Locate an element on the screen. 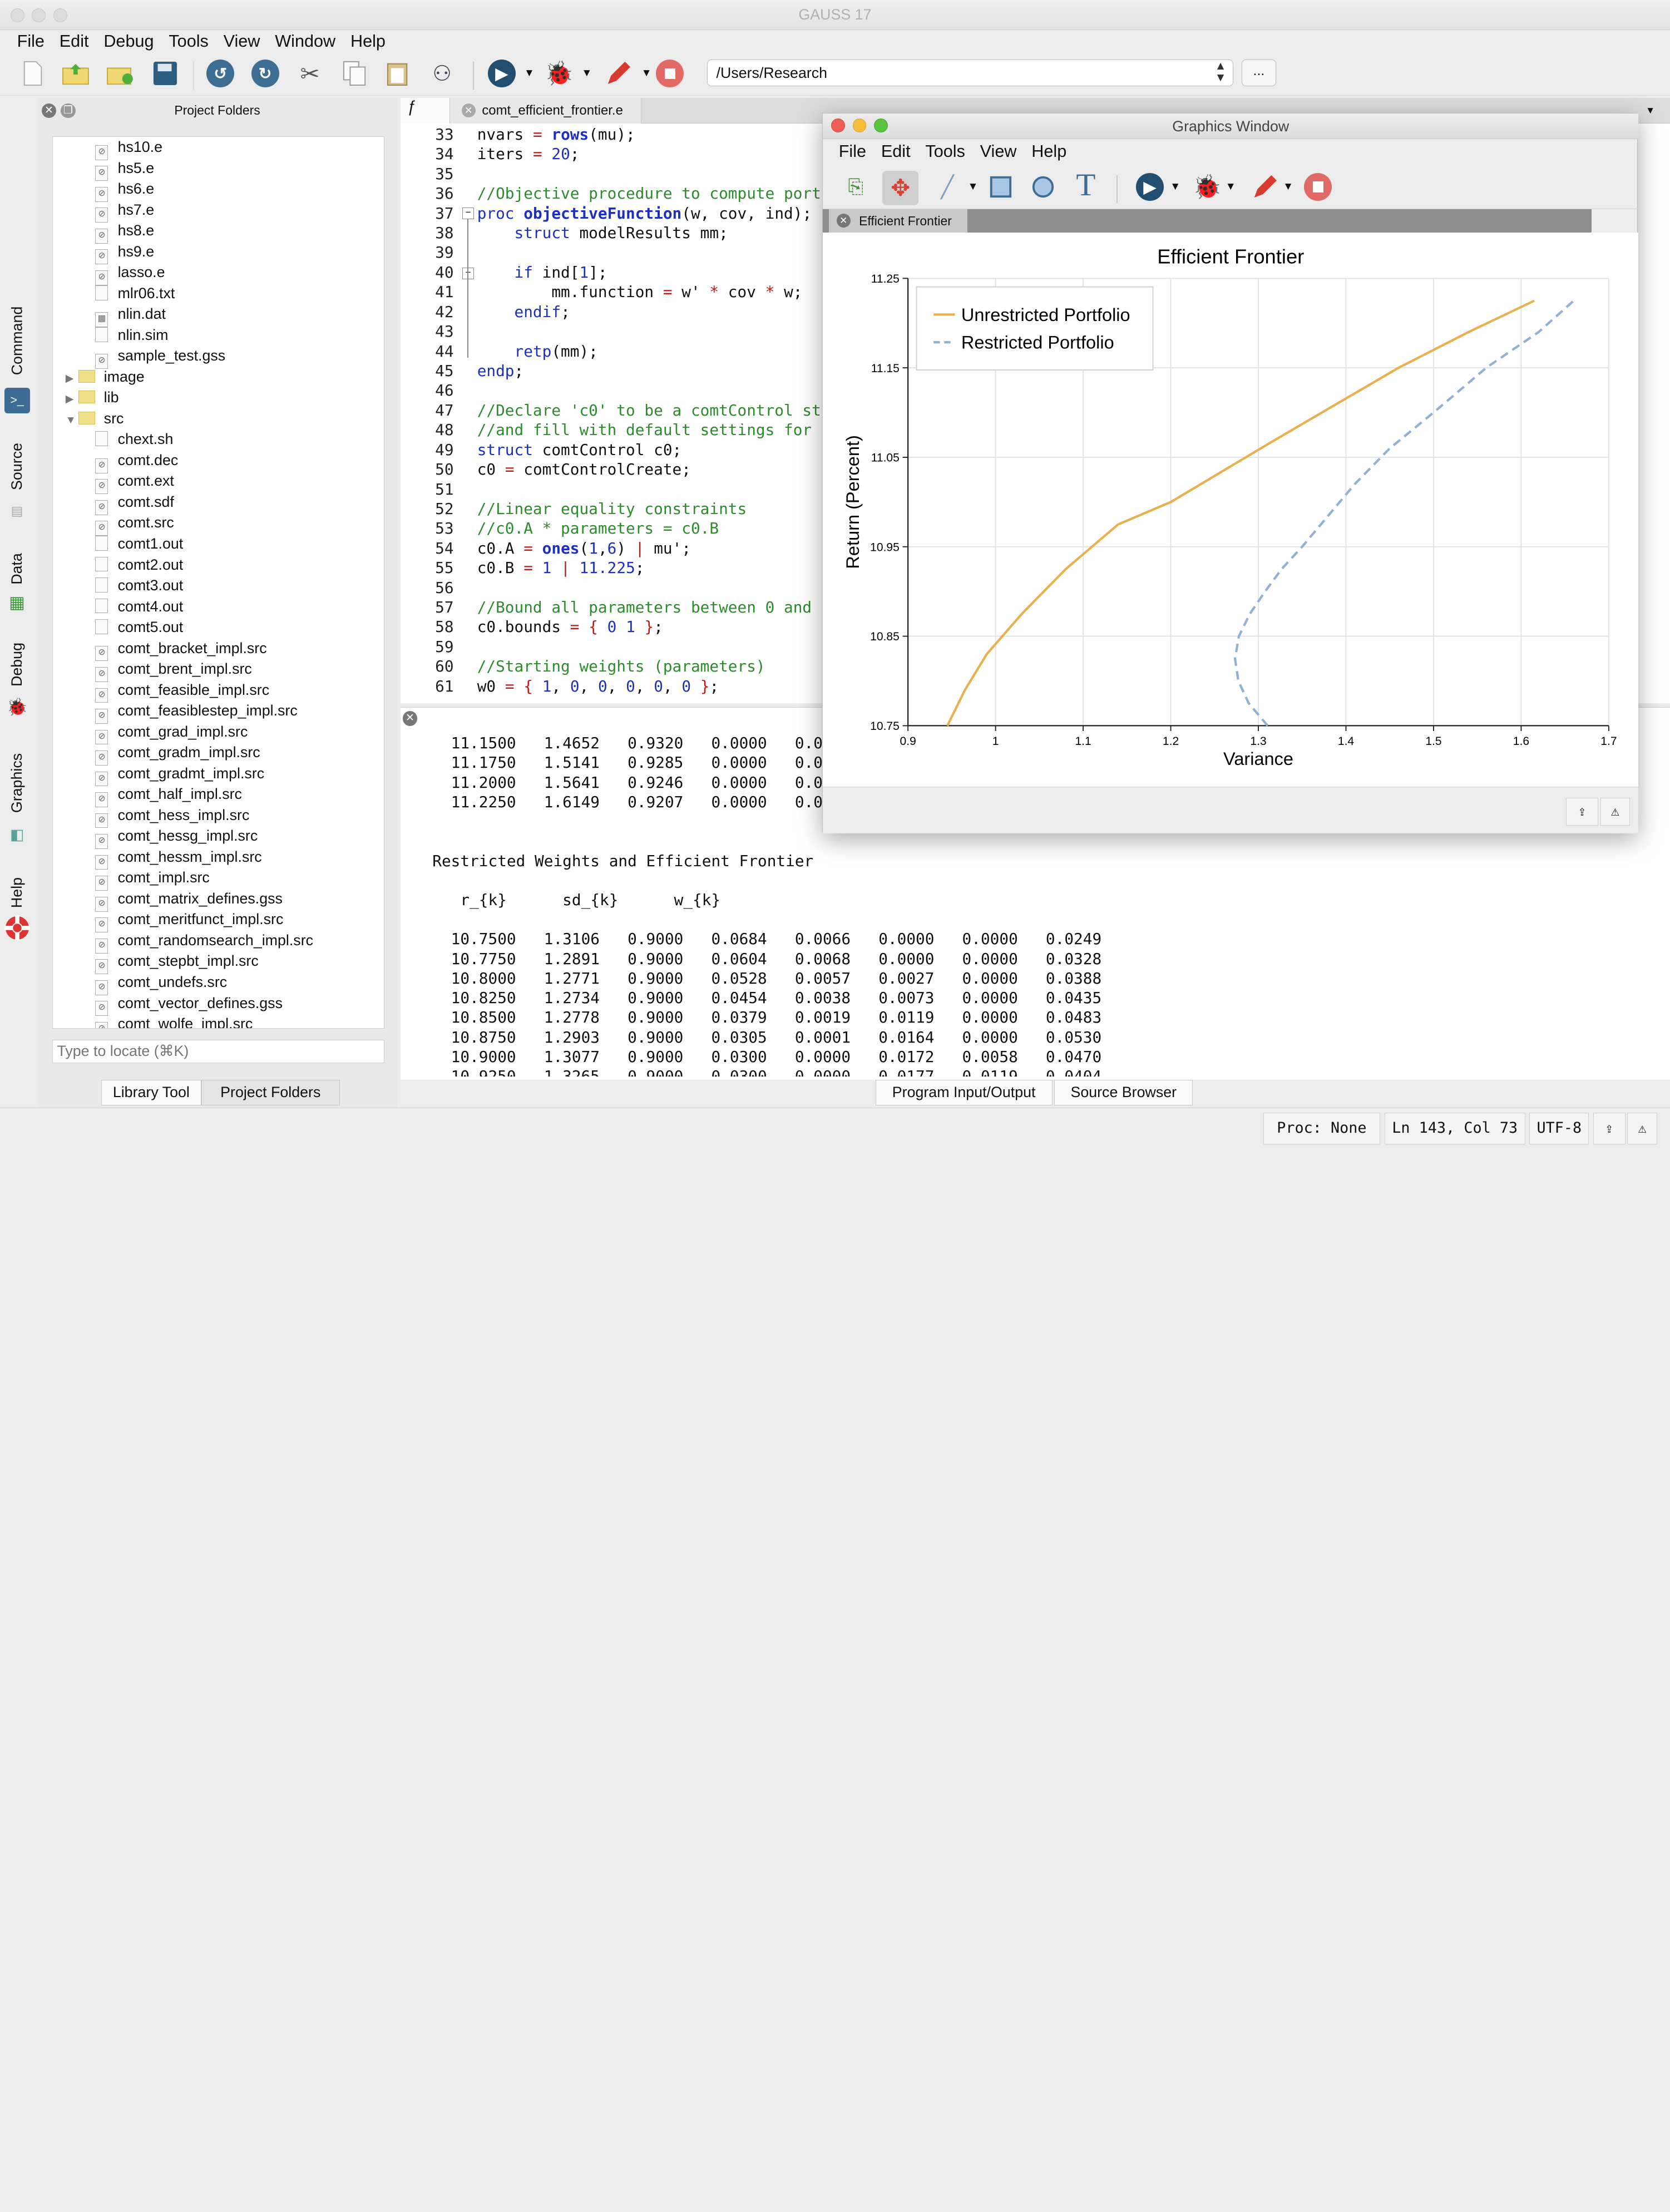 The width and height of the screenshot is (1670, 2212). tree-file: nlin.sim is located at coordinates (131, 336).